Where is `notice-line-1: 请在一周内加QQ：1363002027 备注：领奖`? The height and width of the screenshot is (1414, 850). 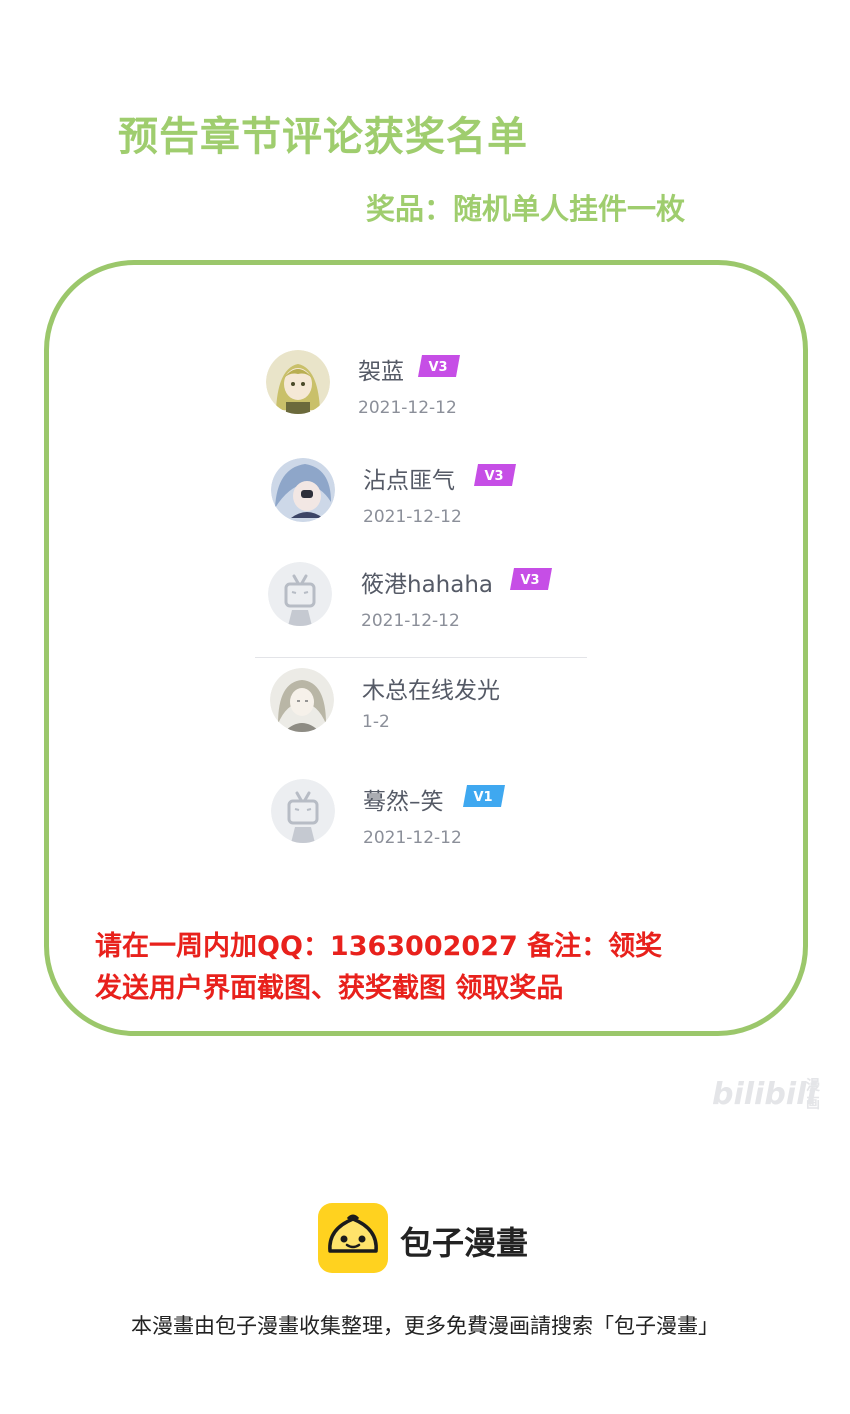
notice-line-1: 请在一周内加QQ：1363002027 备注：领奖 is located at coordinates (379, 946).